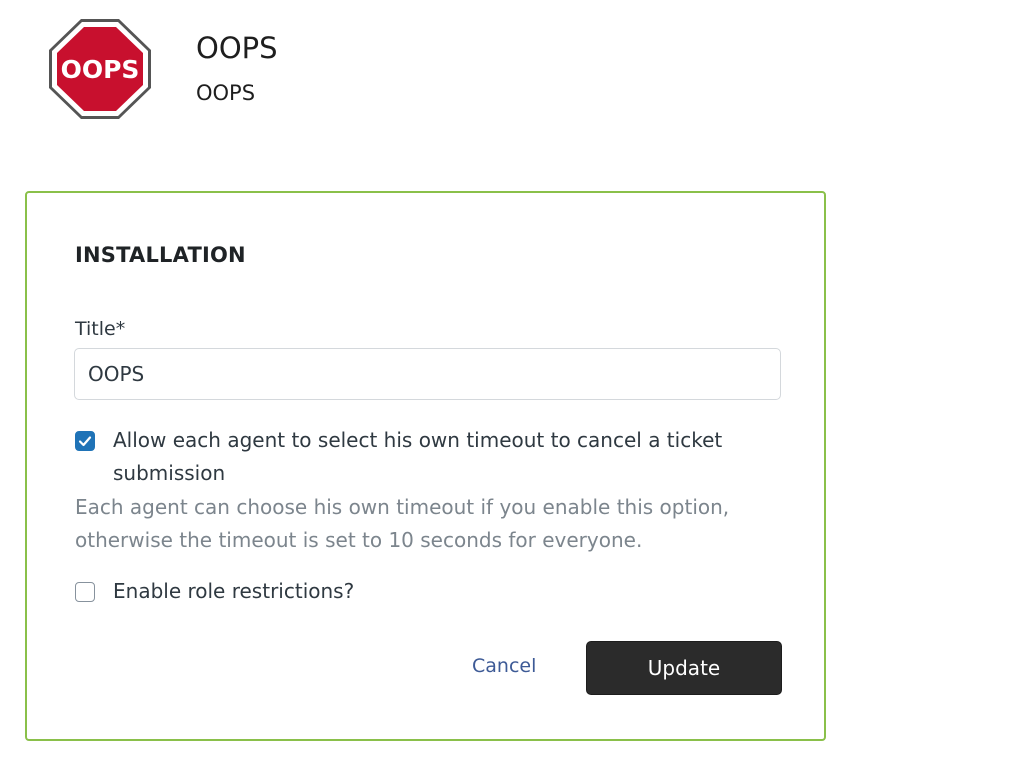 The height and width of the screenshot is (768, 1024). I want to click on logo-text: OOPS, so click(100, 69).